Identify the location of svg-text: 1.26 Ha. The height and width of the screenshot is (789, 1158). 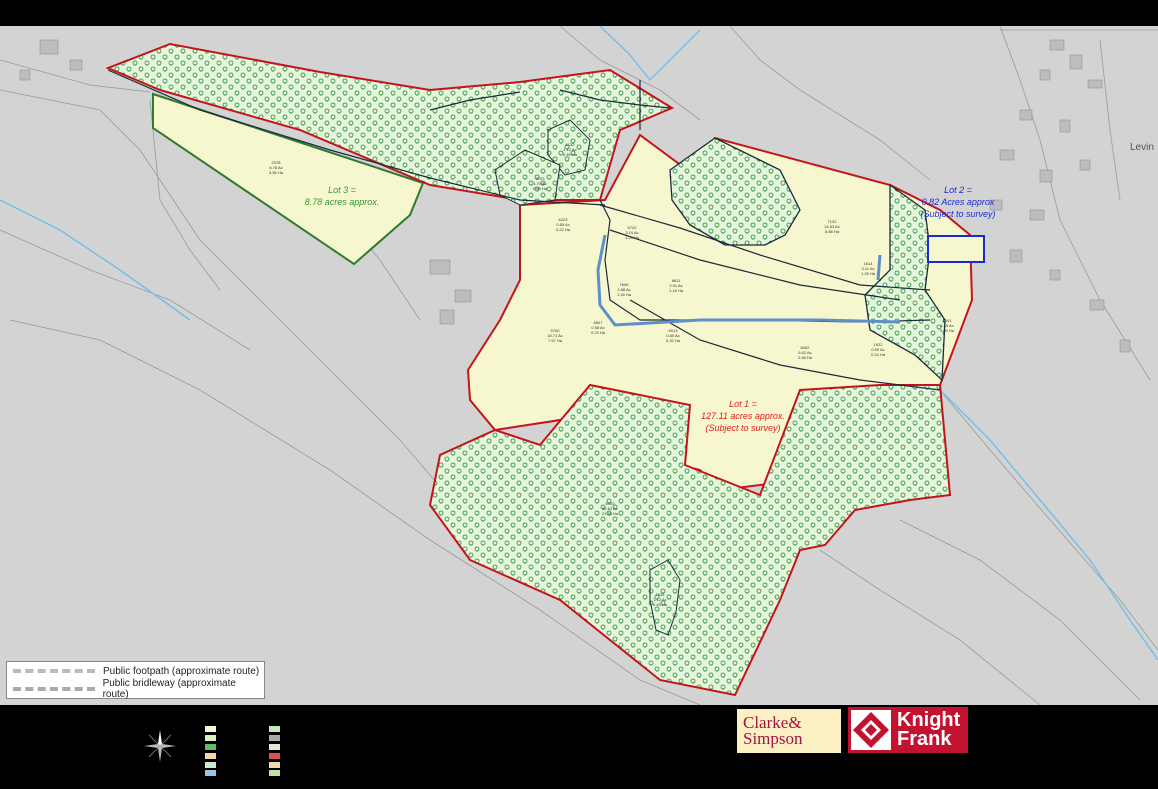
(868, 273).